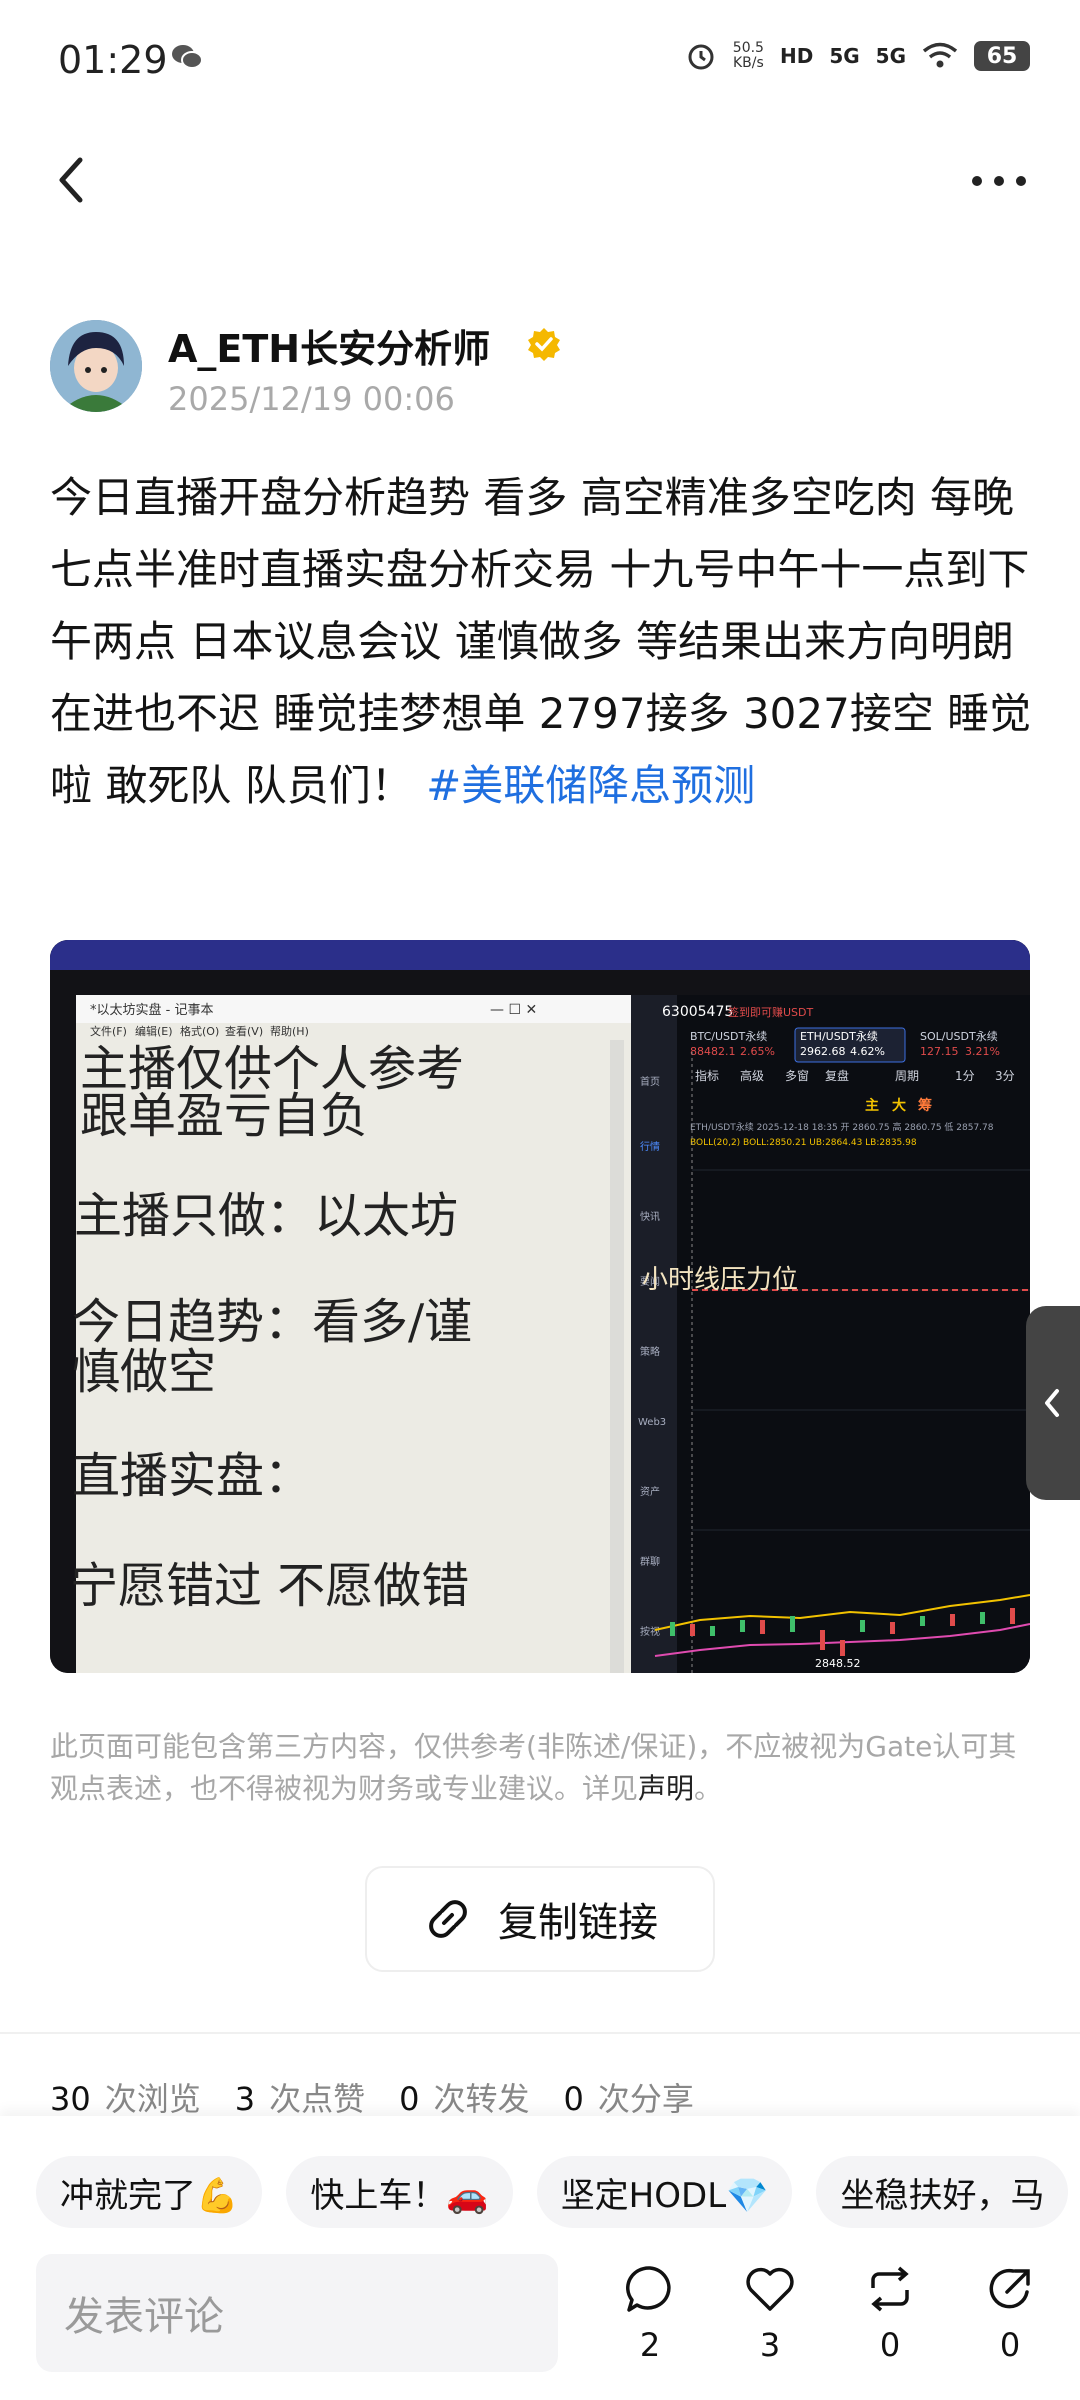 The height and width of the screenshot is (2400, 1080). What do you see at coordinates (1009, 2288) in the screenshot?
I see `share-icon` at bounding box center [1009, 2288].